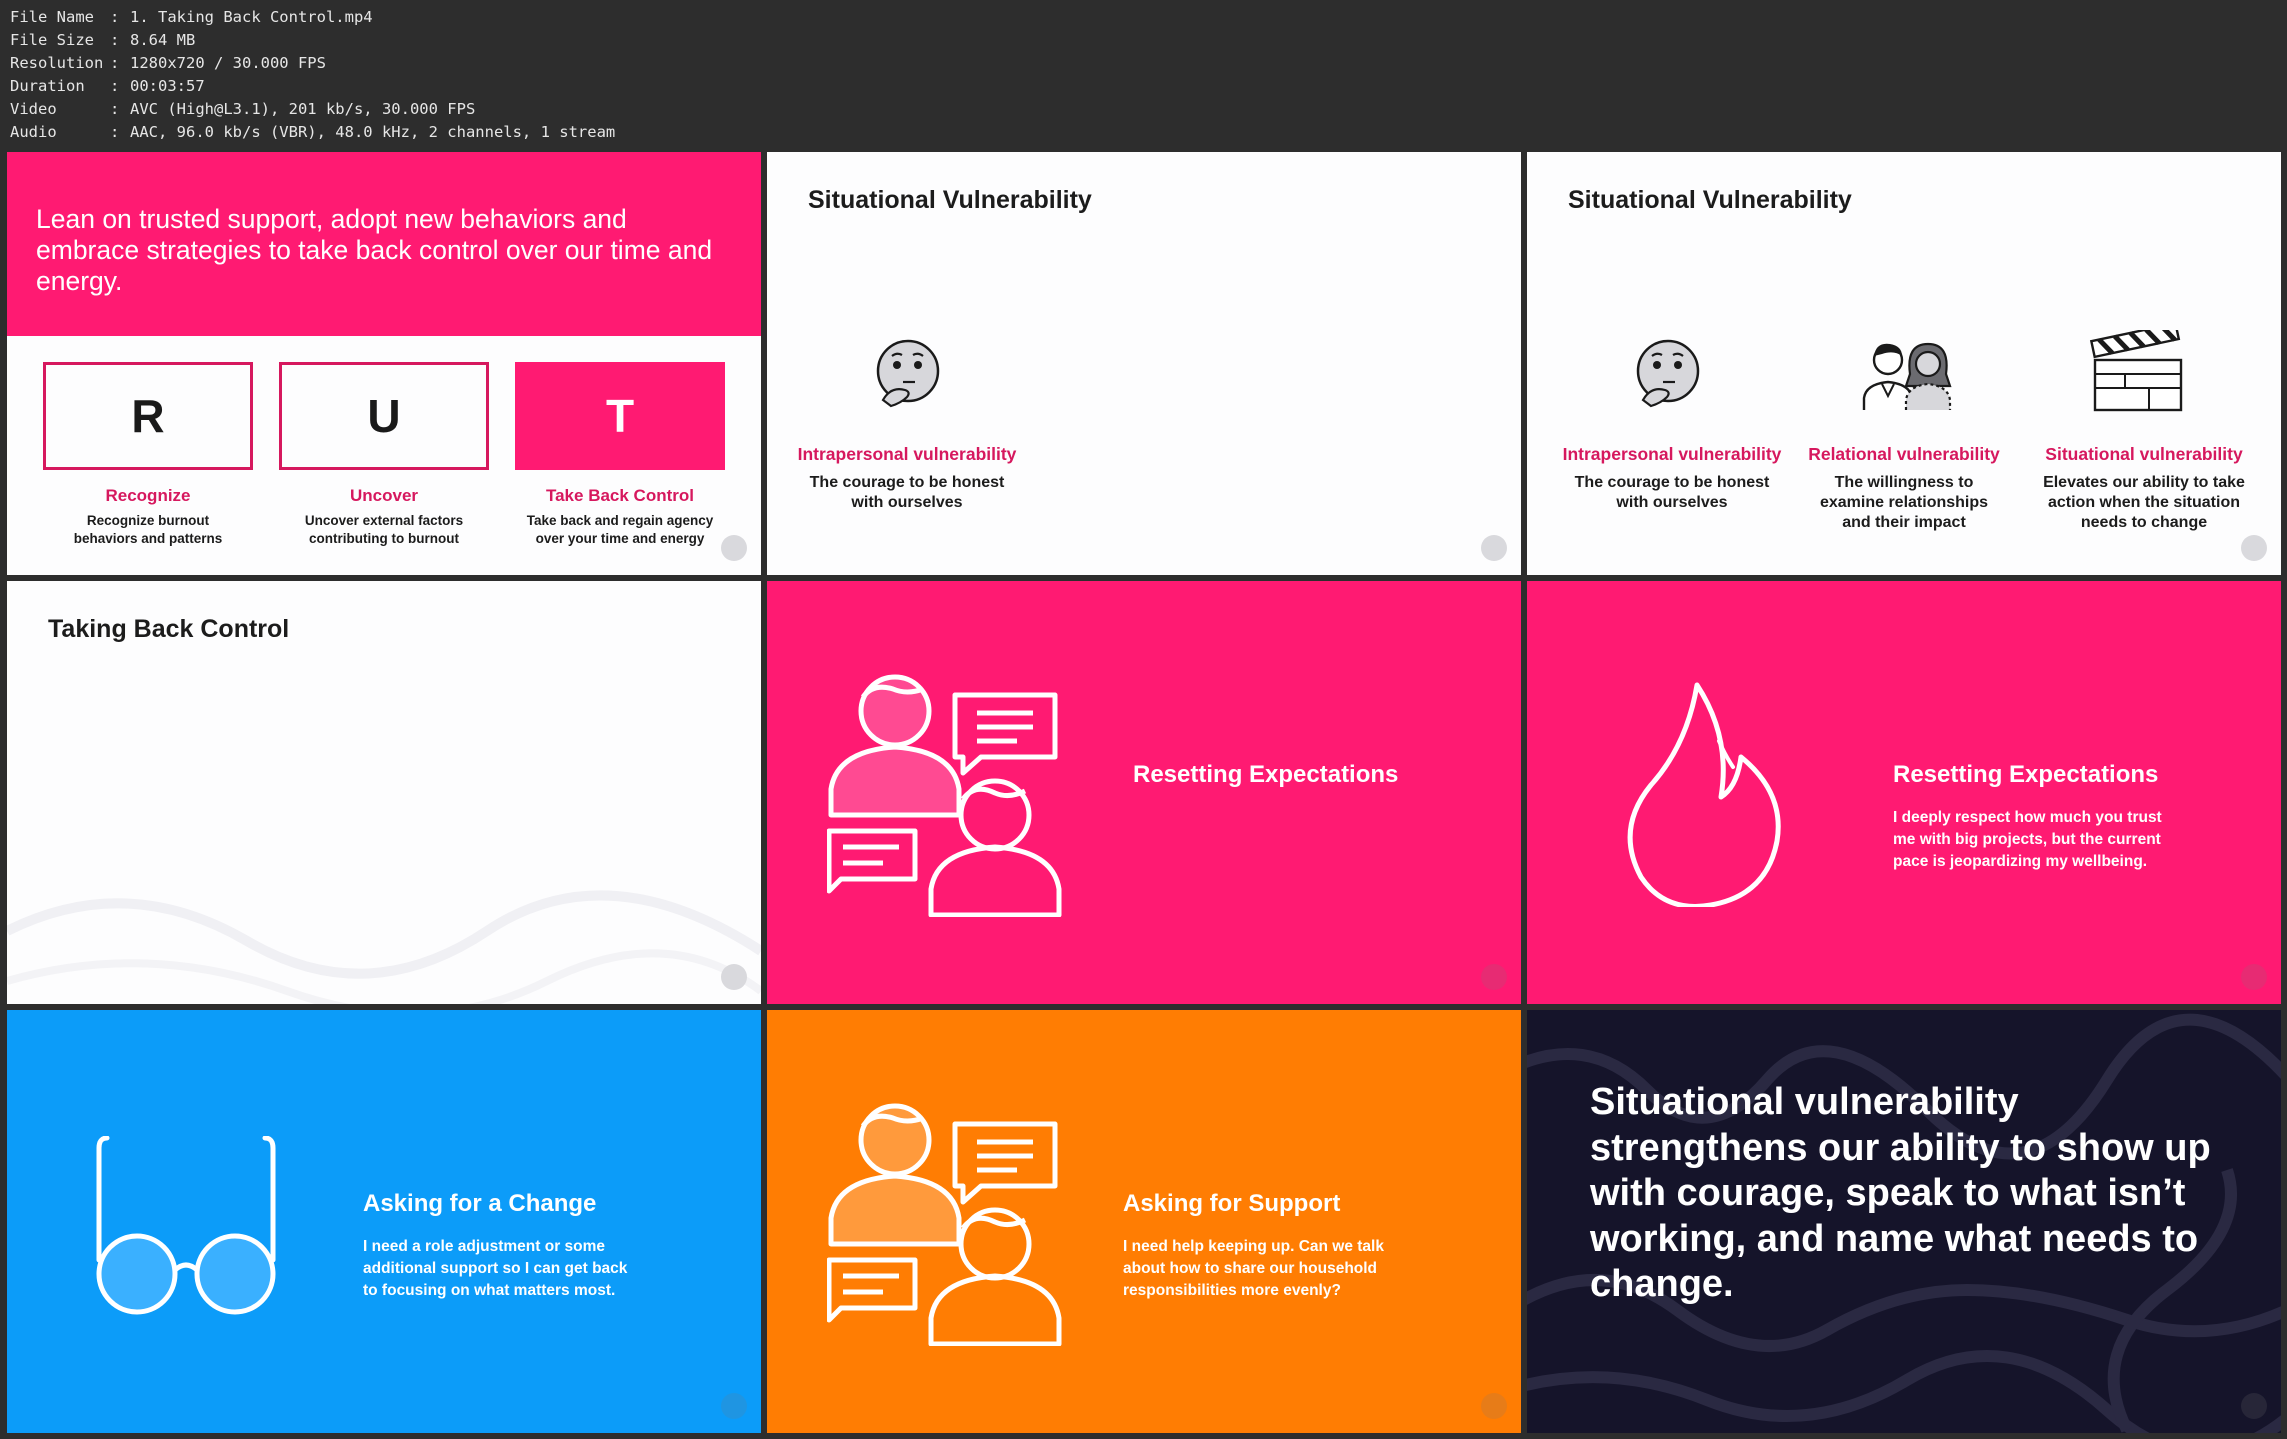 The image size is (2287, 1439). What do you see at coordinates (1906, 375) in the screenshot?
I see `two-people-icon` at bounding box center [1906, 375].